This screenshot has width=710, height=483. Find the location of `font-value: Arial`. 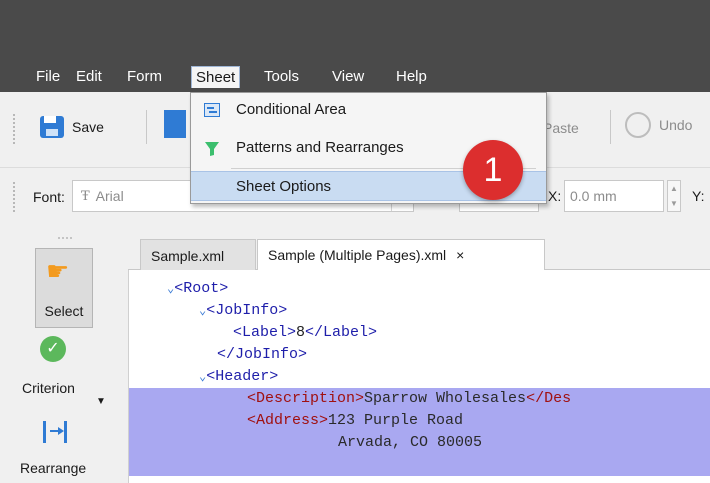

font-value: Arial is located at coordinates (109, 196).